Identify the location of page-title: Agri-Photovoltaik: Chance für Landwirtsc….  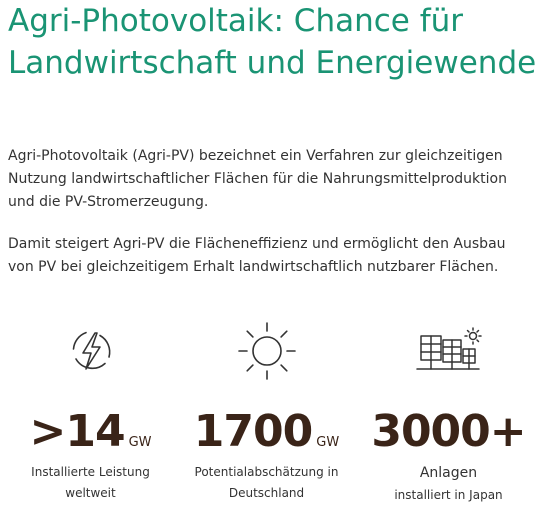
(272, 42).